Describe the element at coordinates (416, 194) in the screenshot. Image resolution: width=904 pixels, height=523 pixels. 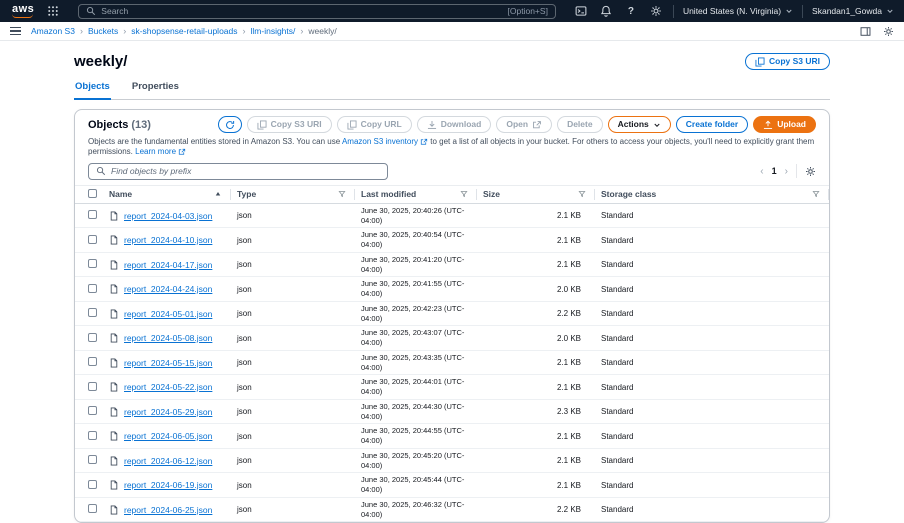
I see `column-header-last-modified: Last modified` at that location.